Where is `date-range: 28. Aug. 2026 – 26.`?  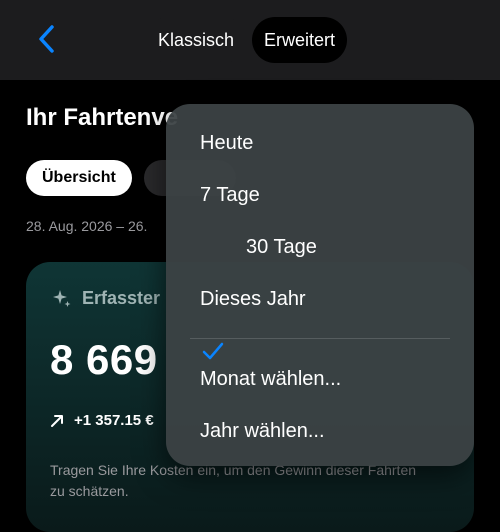 date-range: 28. Aug. 2026 – 26. is located at coordinates (87, 226).